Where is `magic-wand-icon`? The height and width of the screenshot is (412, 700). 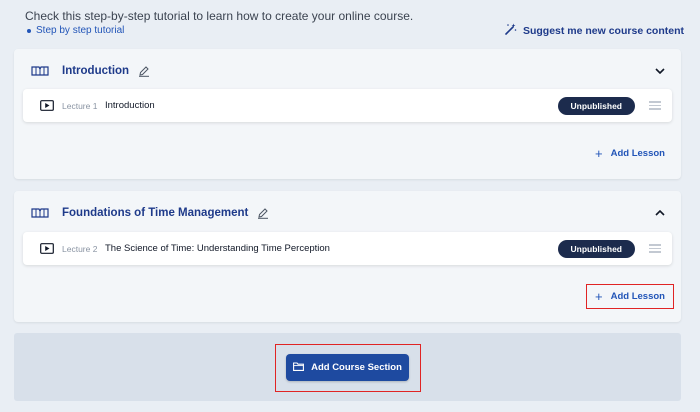
magic-wand-icon is located at coordinates (510, 31).